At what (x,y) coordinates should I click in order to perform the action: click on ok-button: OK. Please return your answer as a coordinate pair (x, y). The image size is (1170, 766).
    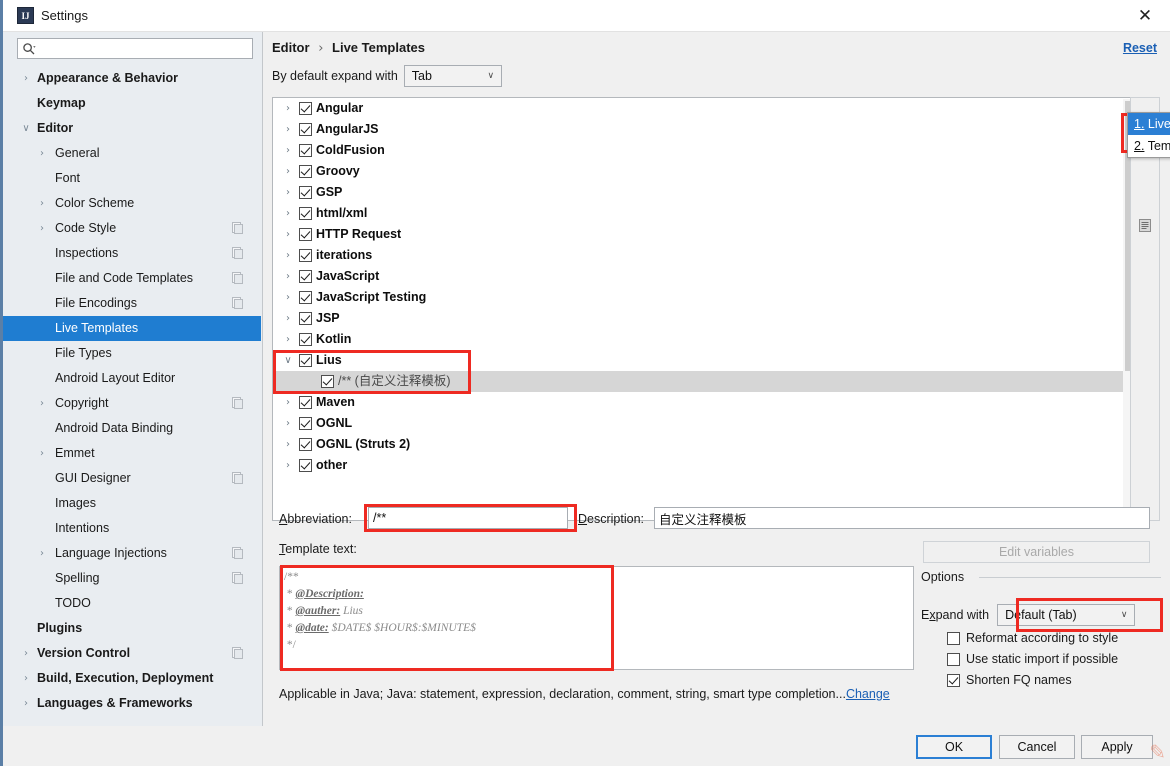
    Looking at the image, I should click on (954, 747).